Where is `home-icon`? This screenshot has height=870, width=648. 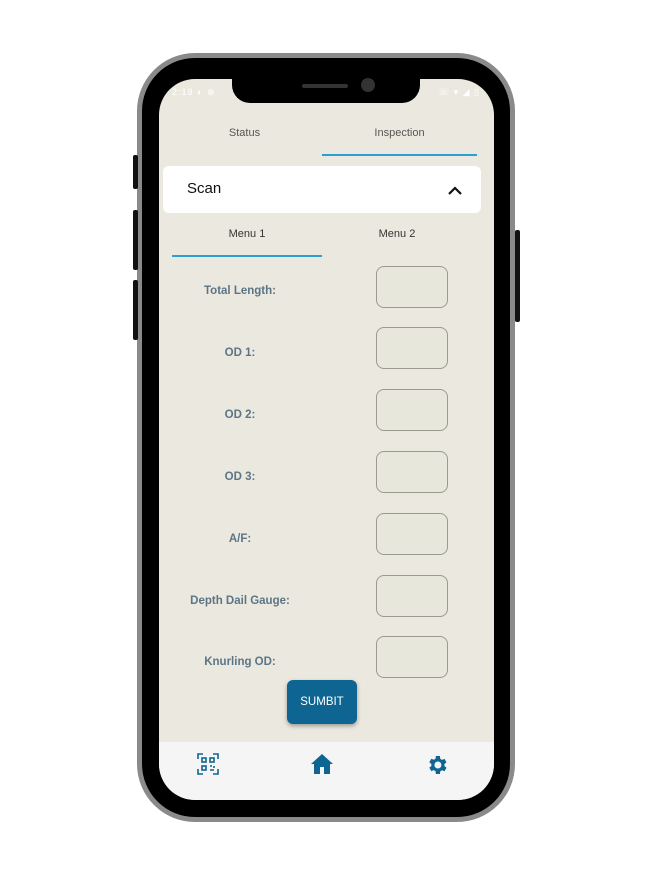
home-icon is located at coordinates (322, 766).